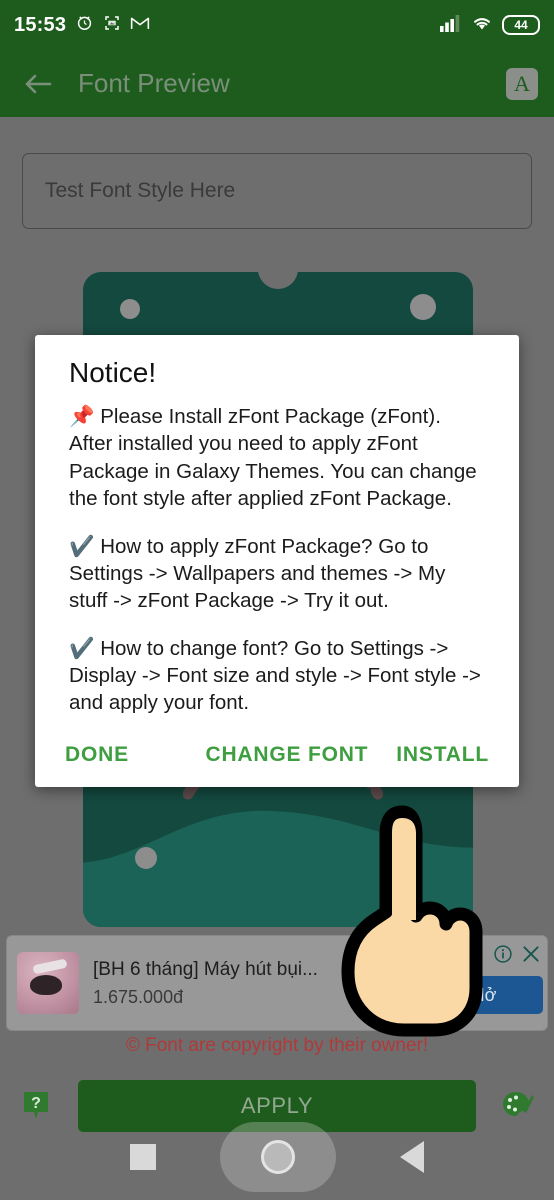 This screenshot has height=1200, width=554. What do you see at coordinates (412, 1157) in the screenshot?
I see `back-triangle-icon` at bounding box center [412, 1157].